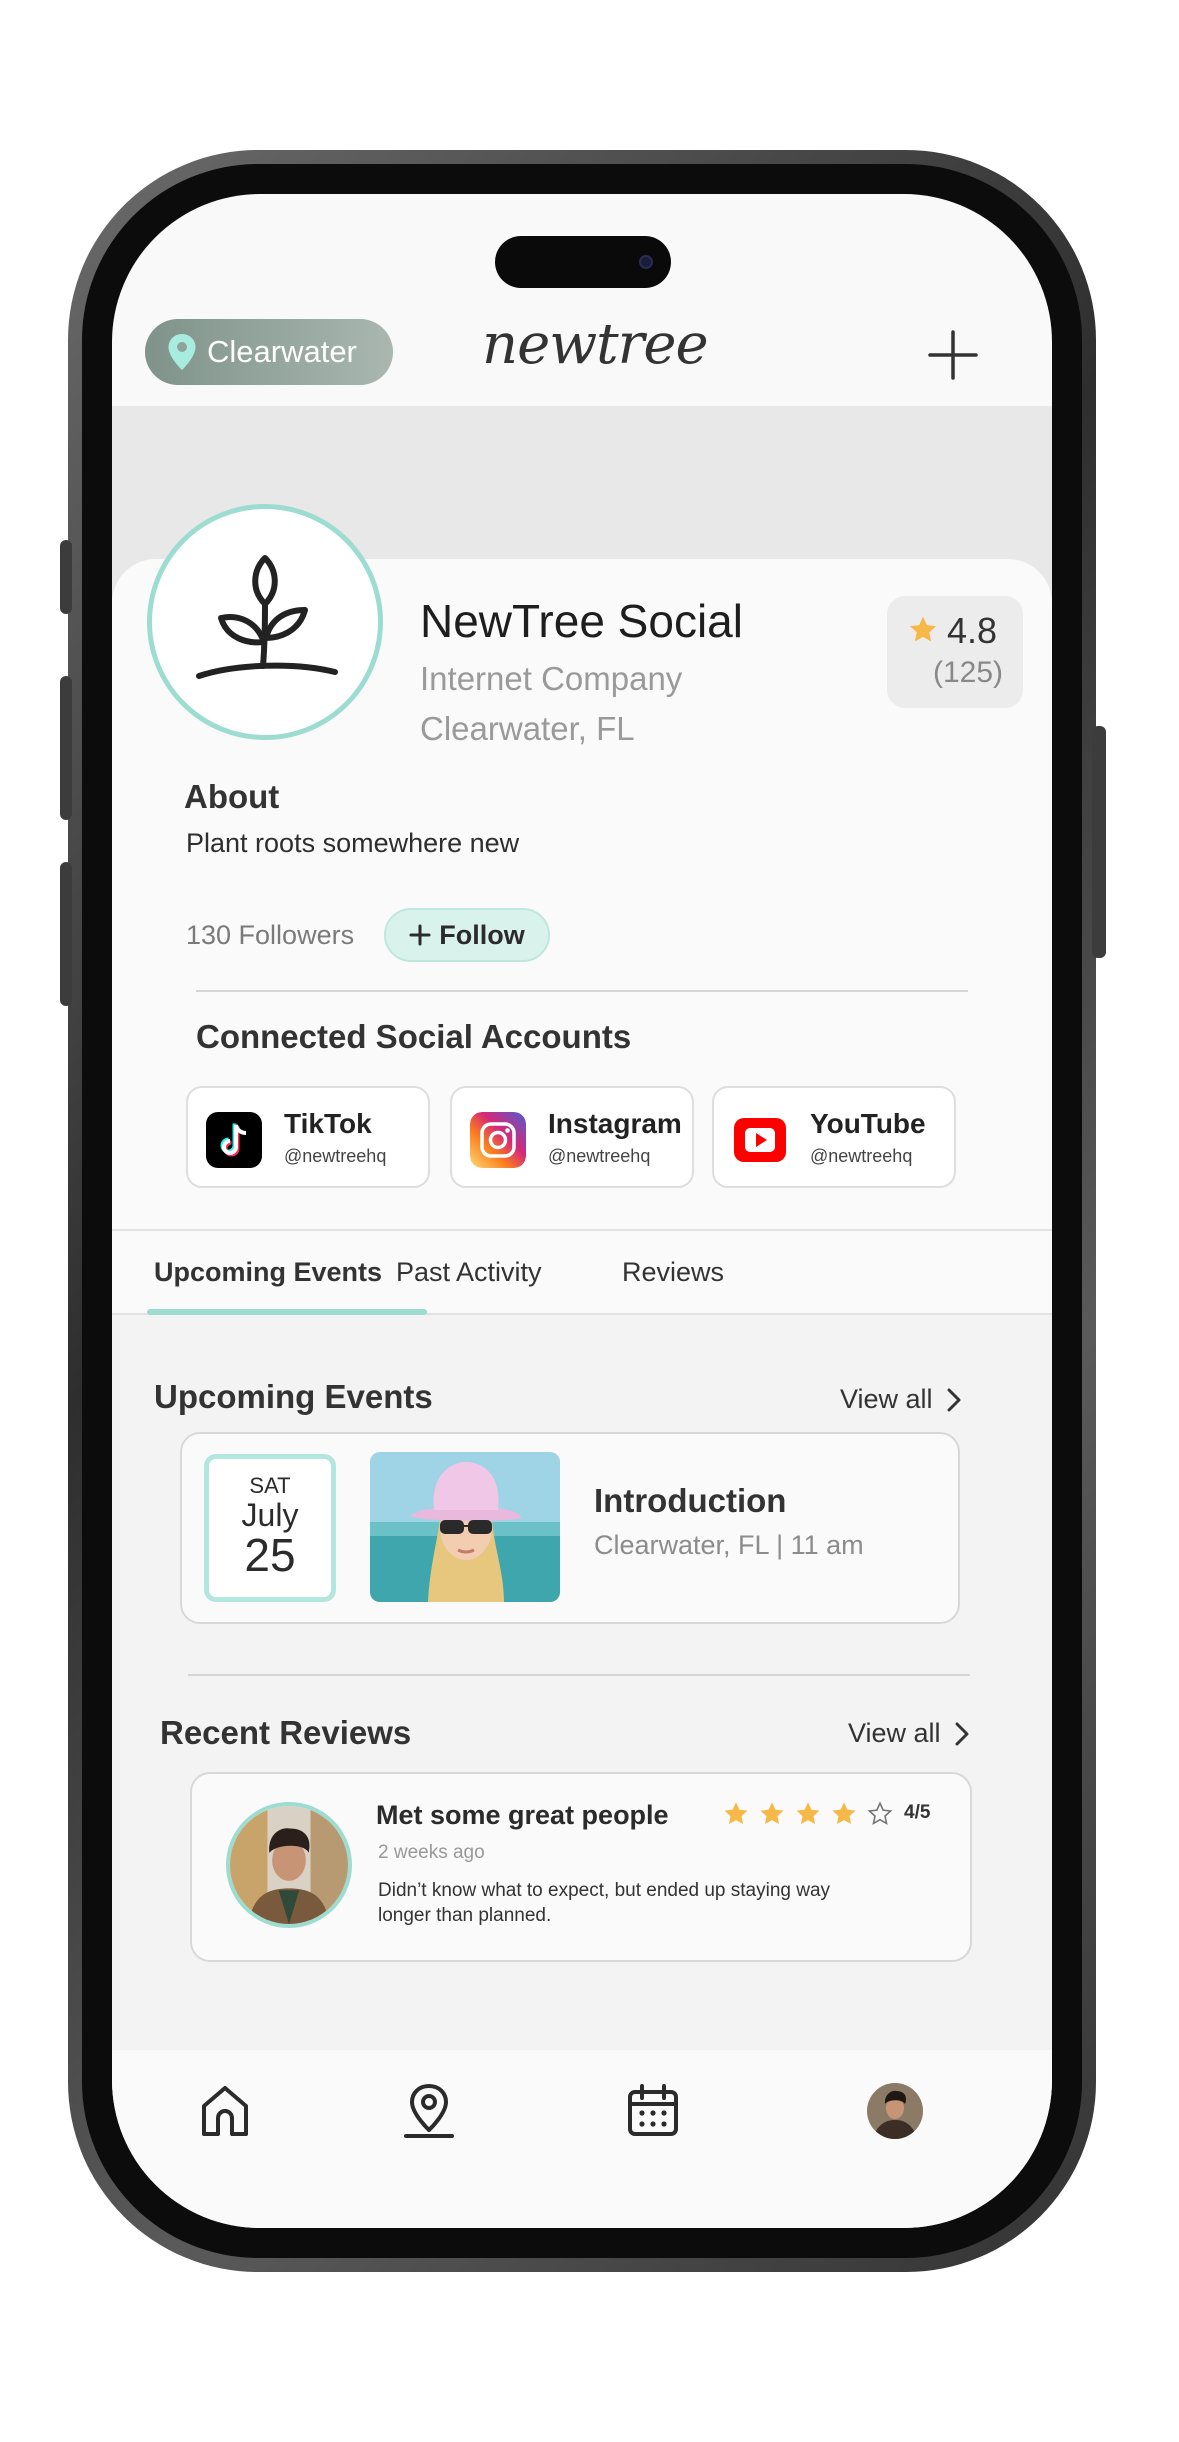 Image resolution: width=1179 pixels, height=2442 pixels. I want to click on social-accounts-heading: Connected Social Accounts, so click(414, 1036).